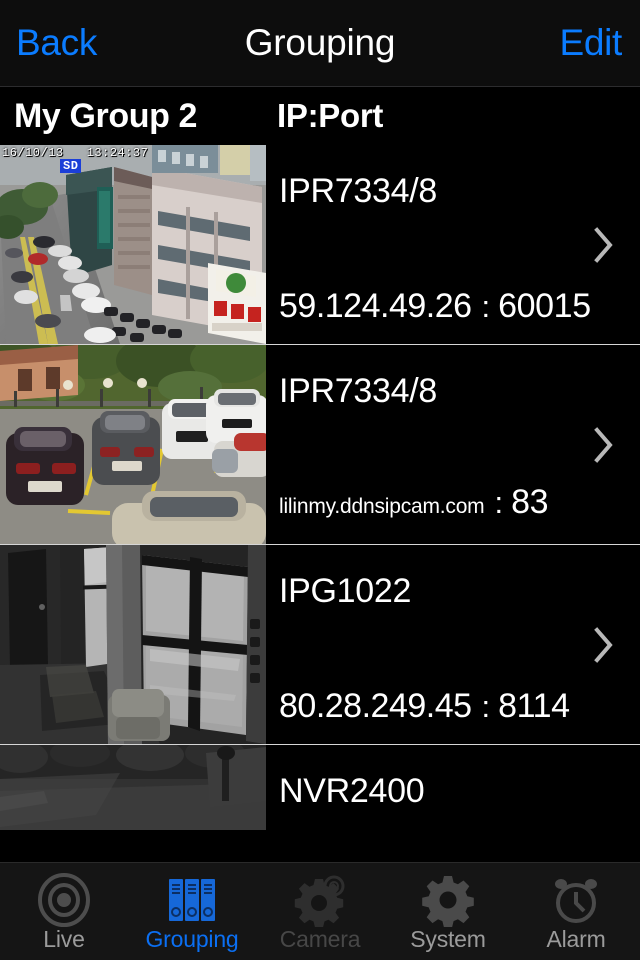  Describe the element at coordinates (64, 900) in the screenshot. I see `live-target-icon` at that location.